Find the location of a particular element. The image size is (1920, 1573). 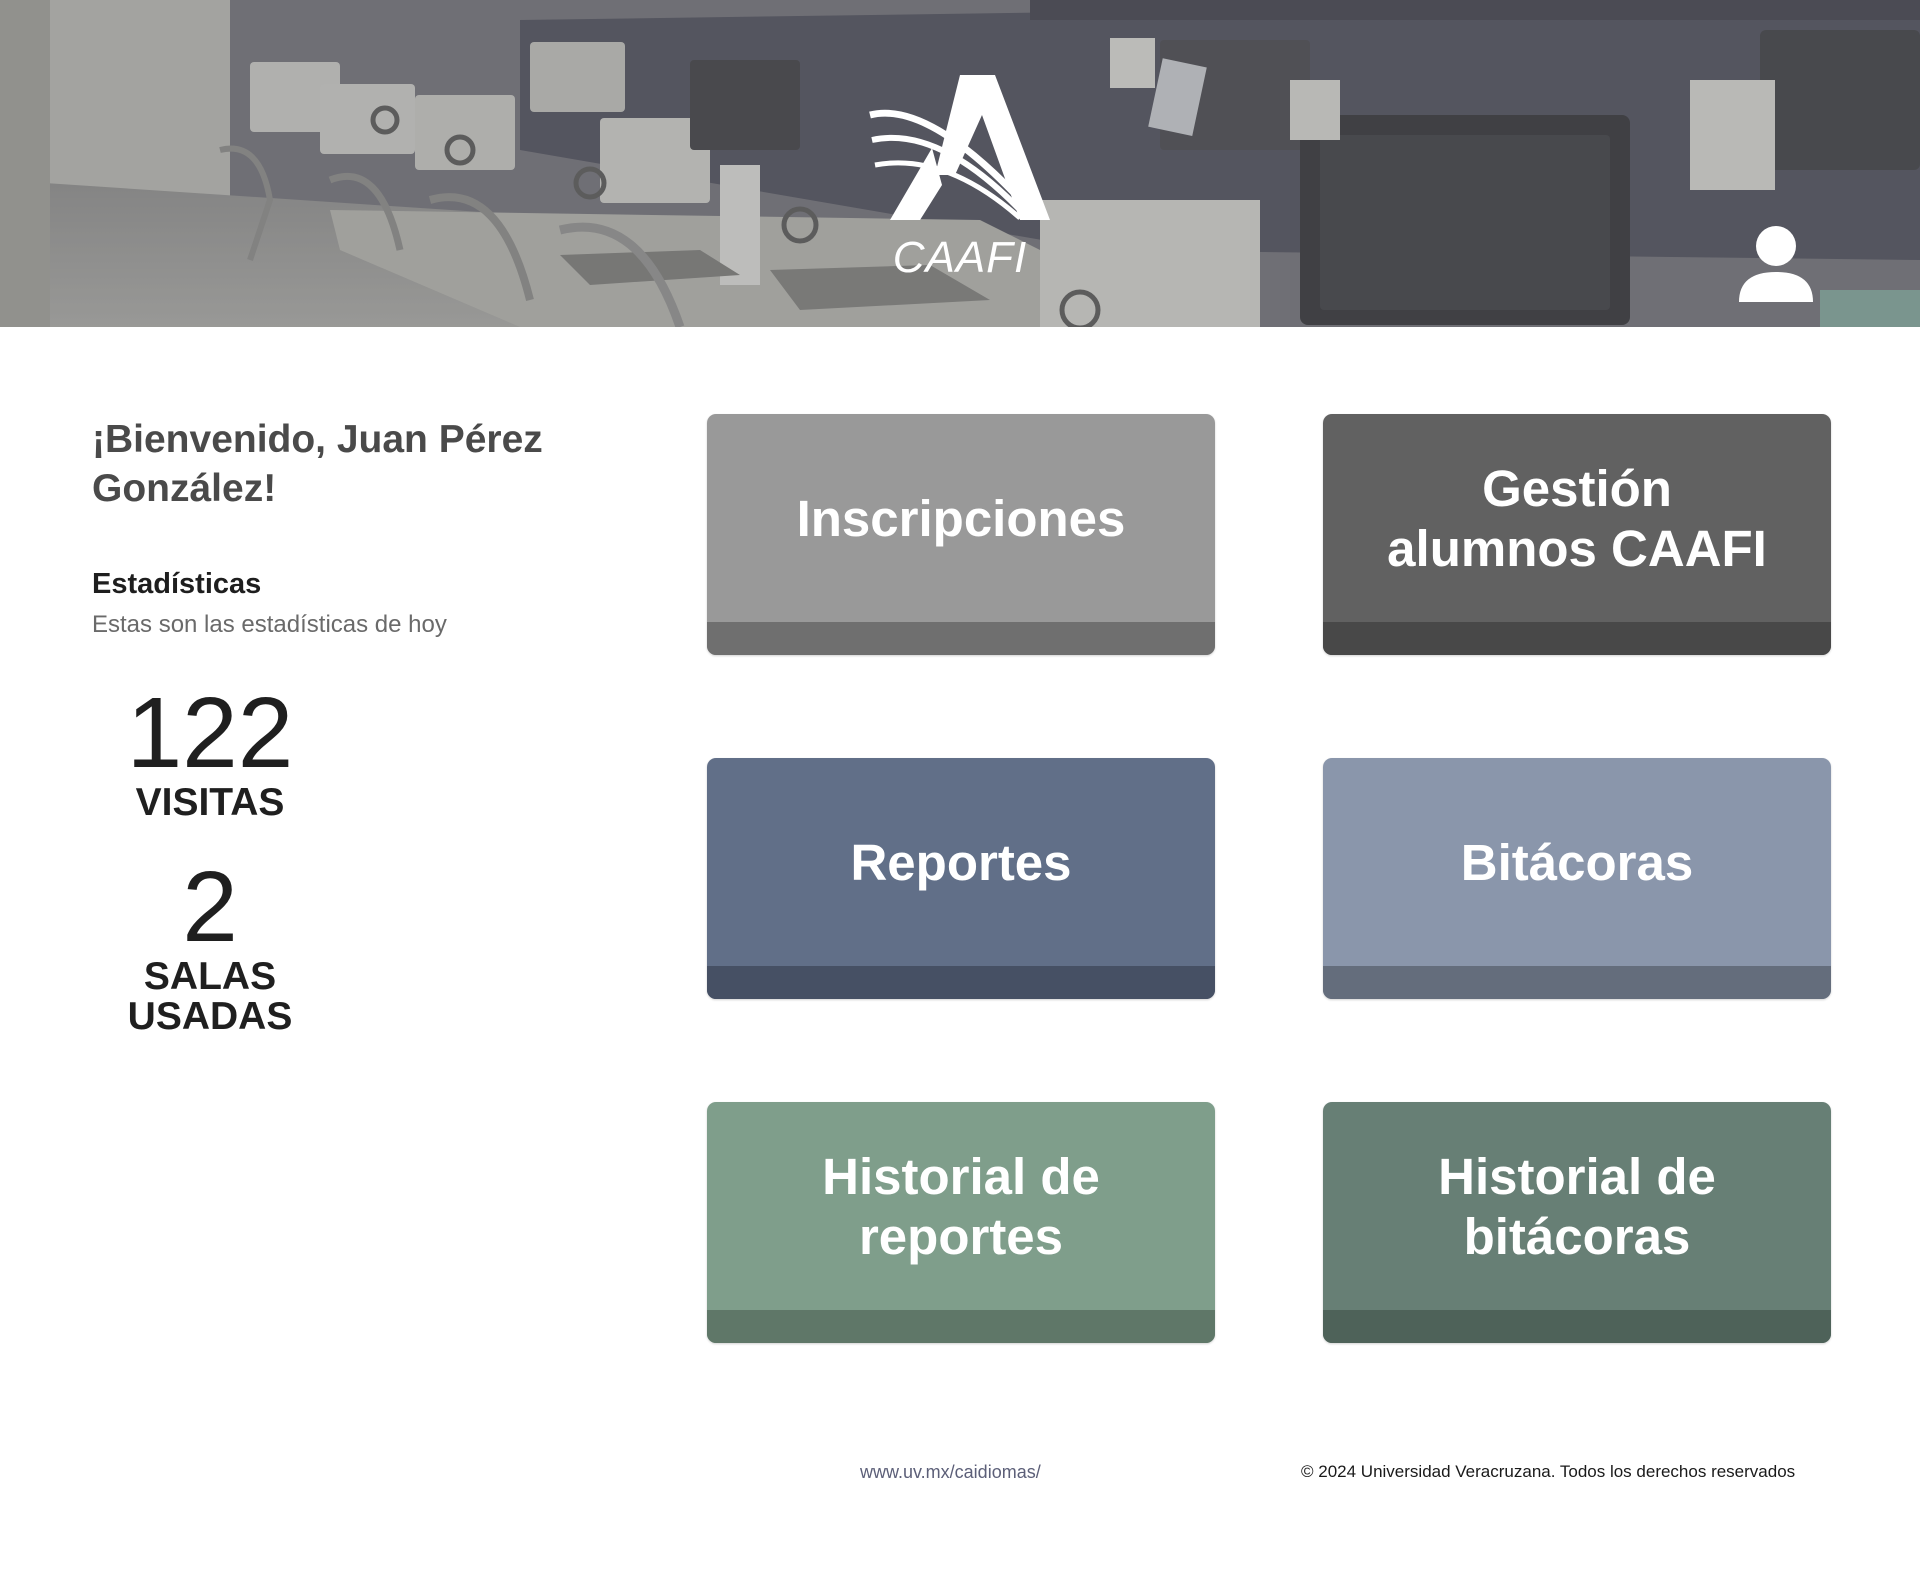

rooms-count: 2 is located at coordinates (210, 907).